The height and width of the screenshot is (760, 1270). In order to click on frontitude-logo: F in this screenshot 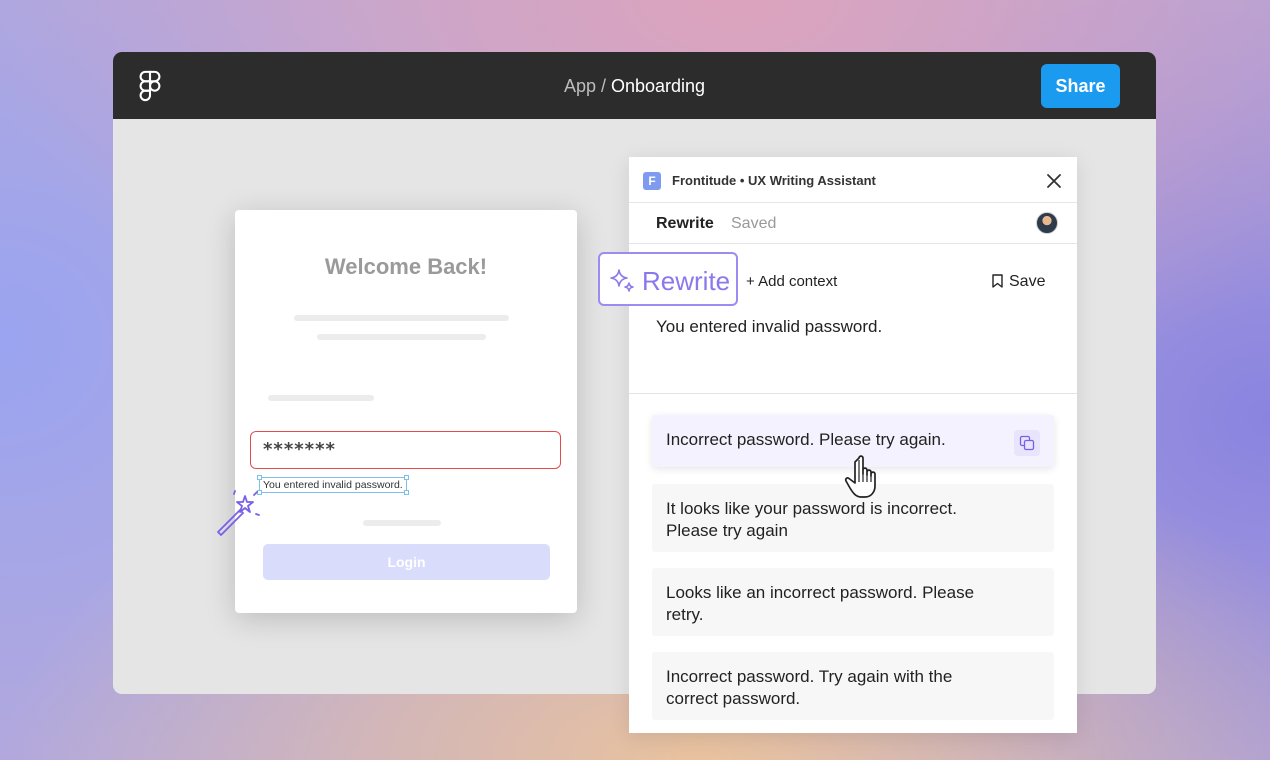, I will do `click(652, 181)`.